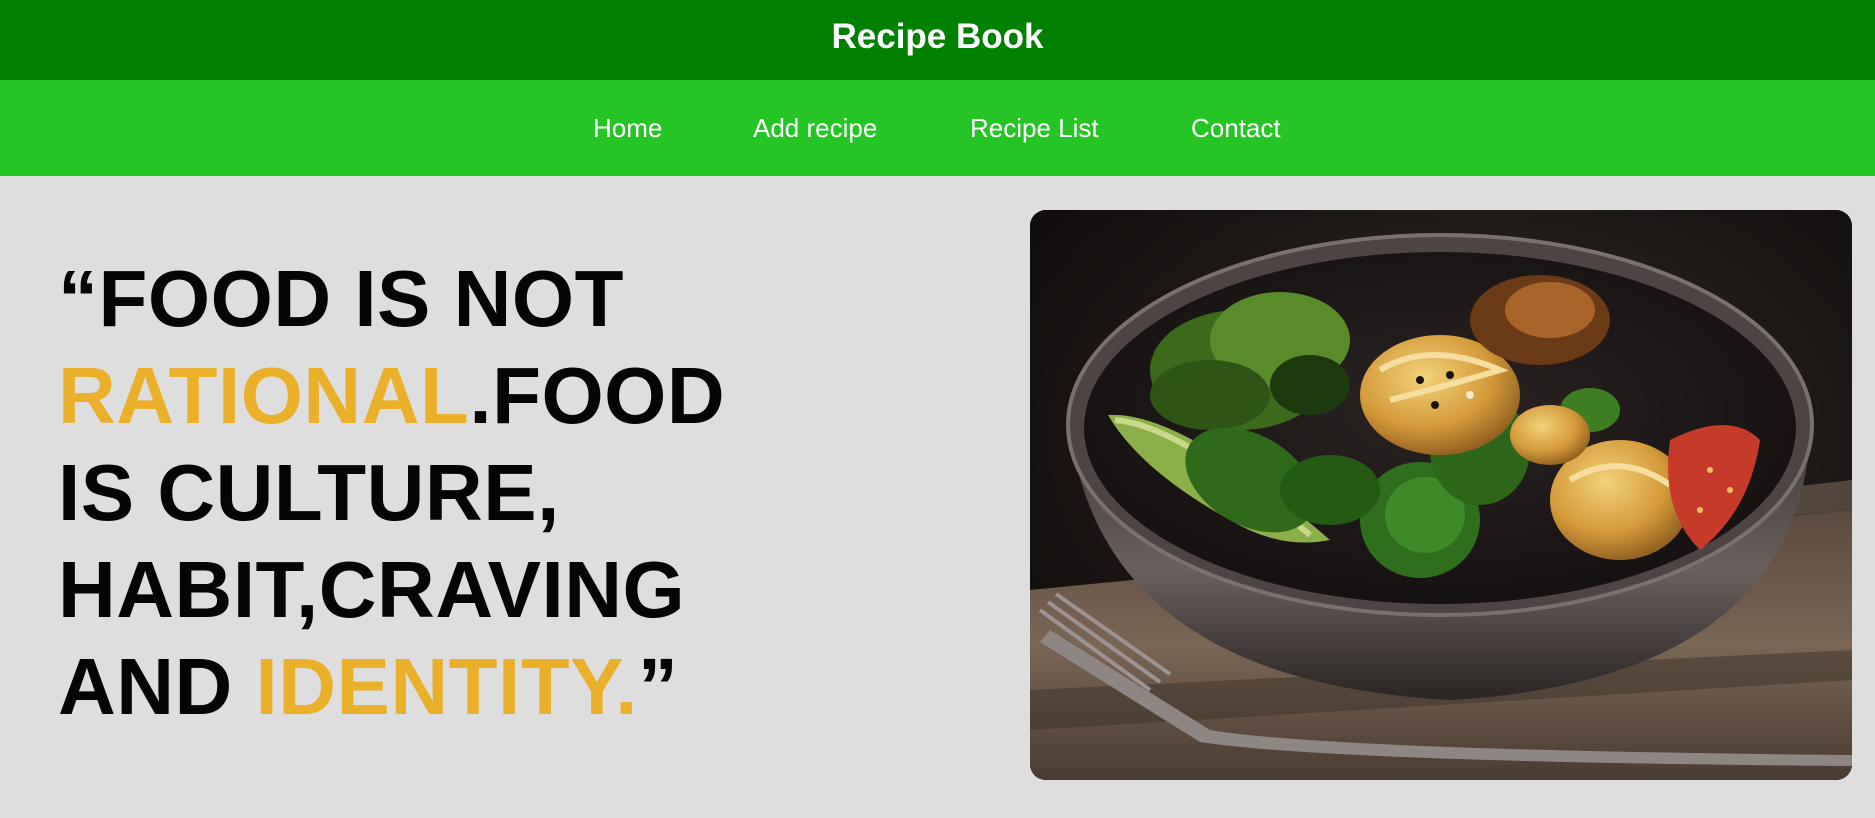  Describe the element at coordinates (627, 128) in the screenshot. I see `nav-item-home: Home` at that location.